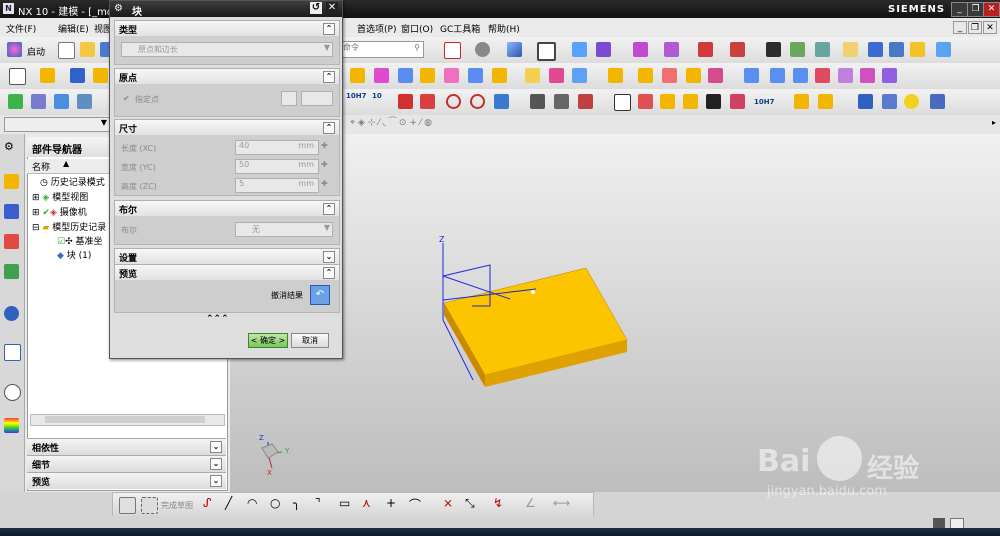 The height and width of the screenshot is (536, 1000). I want to click on extrude-icon, so click(47, 75).